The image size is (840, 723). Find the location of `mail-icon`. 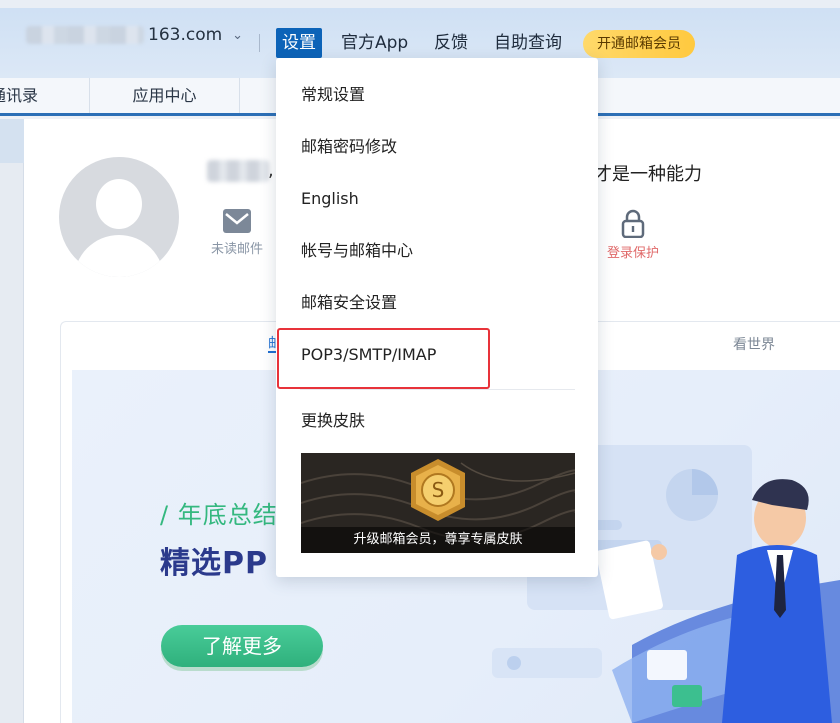

mail-icon is located at coordinates (237, 221).